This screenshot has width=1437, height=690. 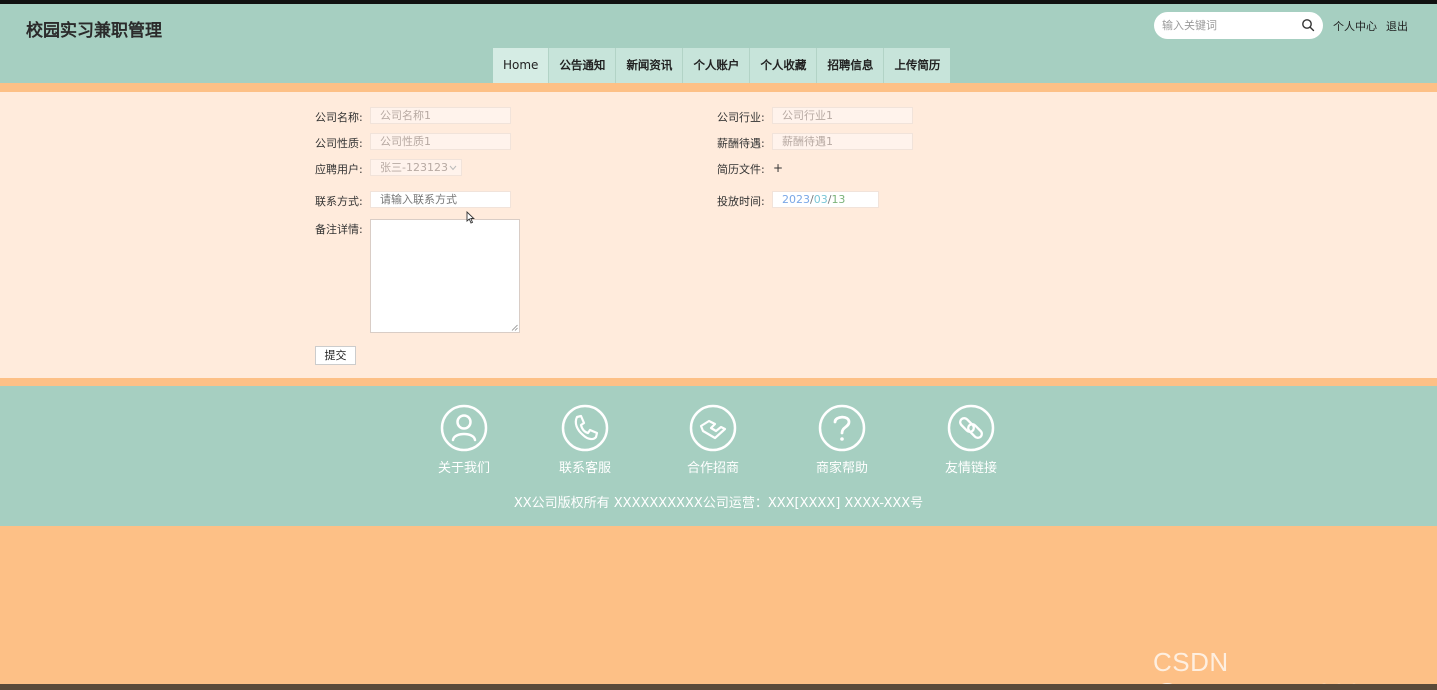 What do you see at coordinates (778, 168) in the screenshot?
I see `add-file-button: +` at bounding box center [778, 168].